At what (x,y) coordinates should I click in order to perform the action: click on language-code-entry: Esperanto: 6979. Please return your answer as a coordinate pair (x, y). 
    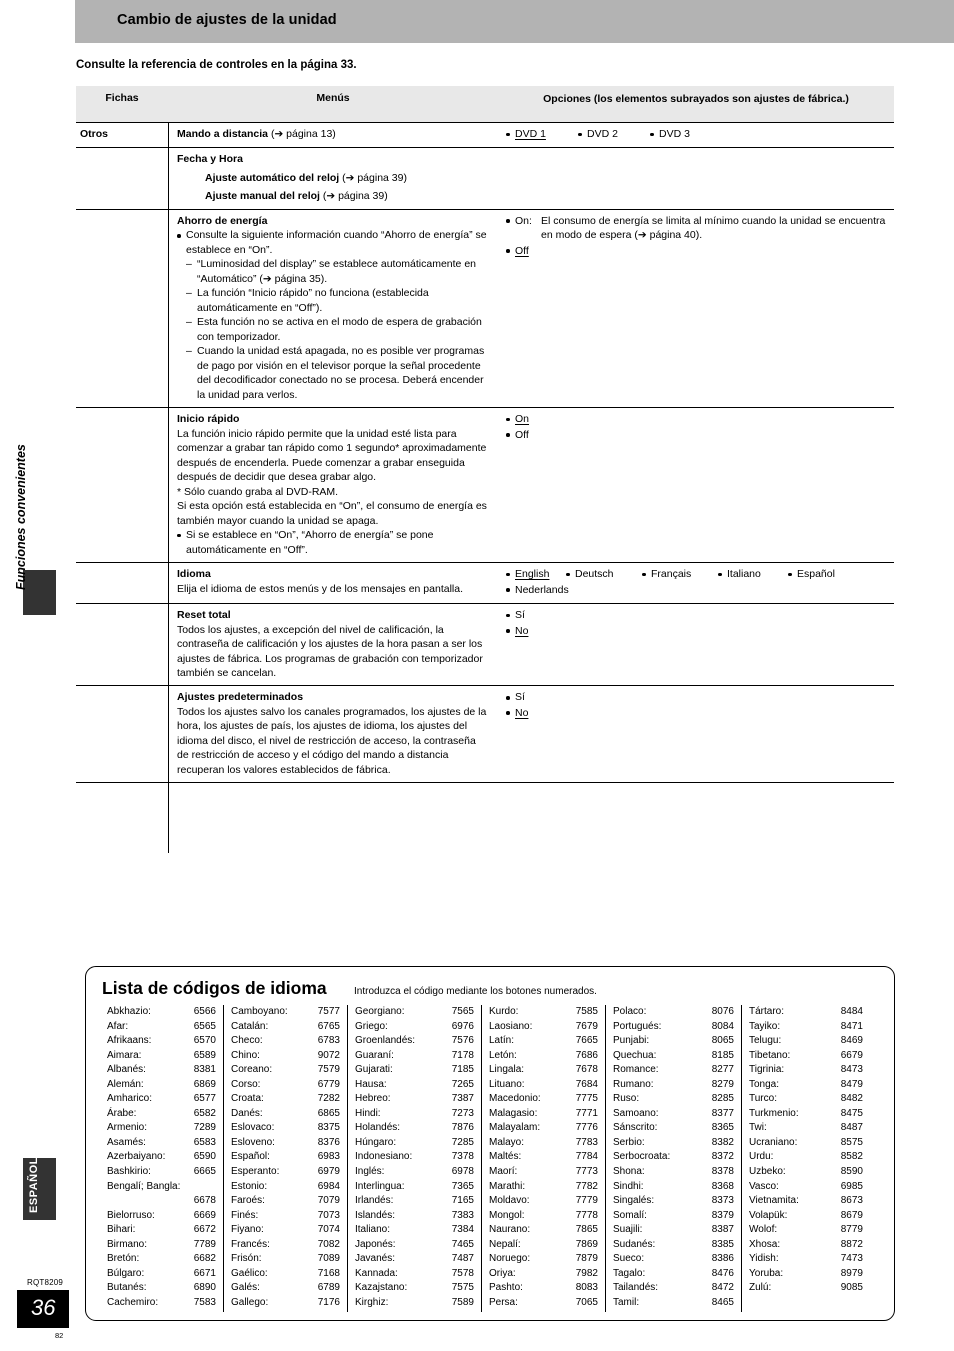
    Looking at the image, I should click on (285, 1172).